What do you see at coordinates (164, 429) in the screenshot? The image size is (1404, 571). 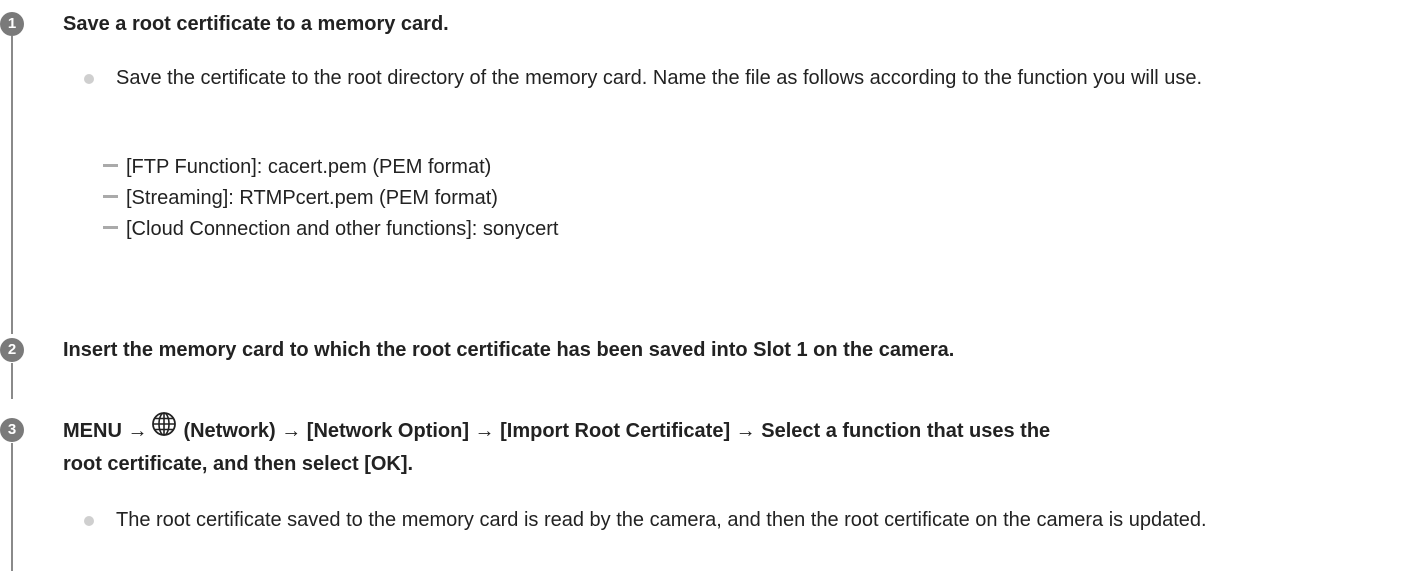 I see `globe-icon` at bounding box center [164, 429].